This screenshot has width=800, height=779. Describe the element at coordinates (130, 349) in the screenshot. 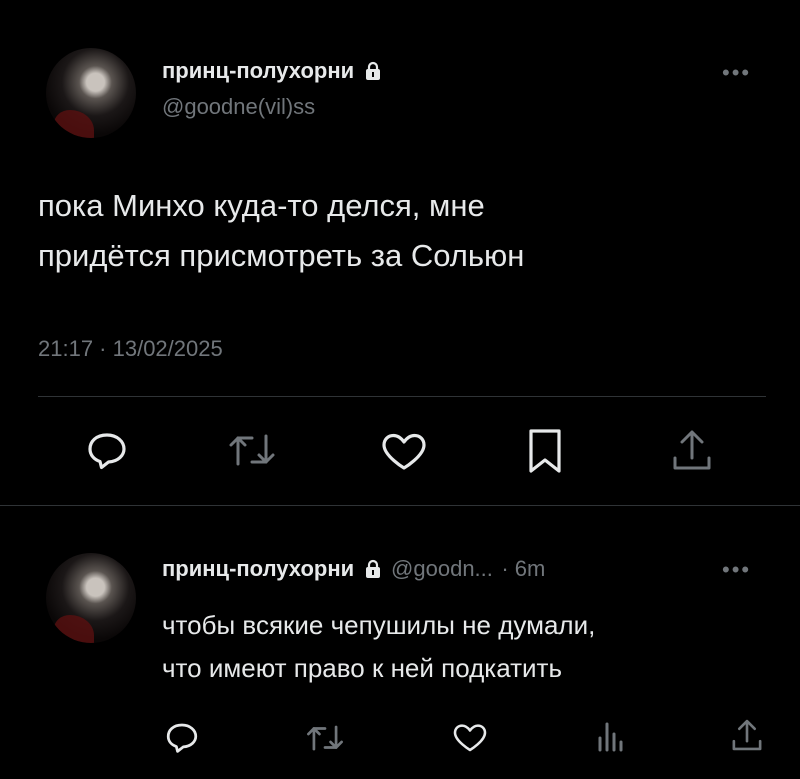

I see `tweet-timestamp: 21:17 · 13/02/2025` at that location.